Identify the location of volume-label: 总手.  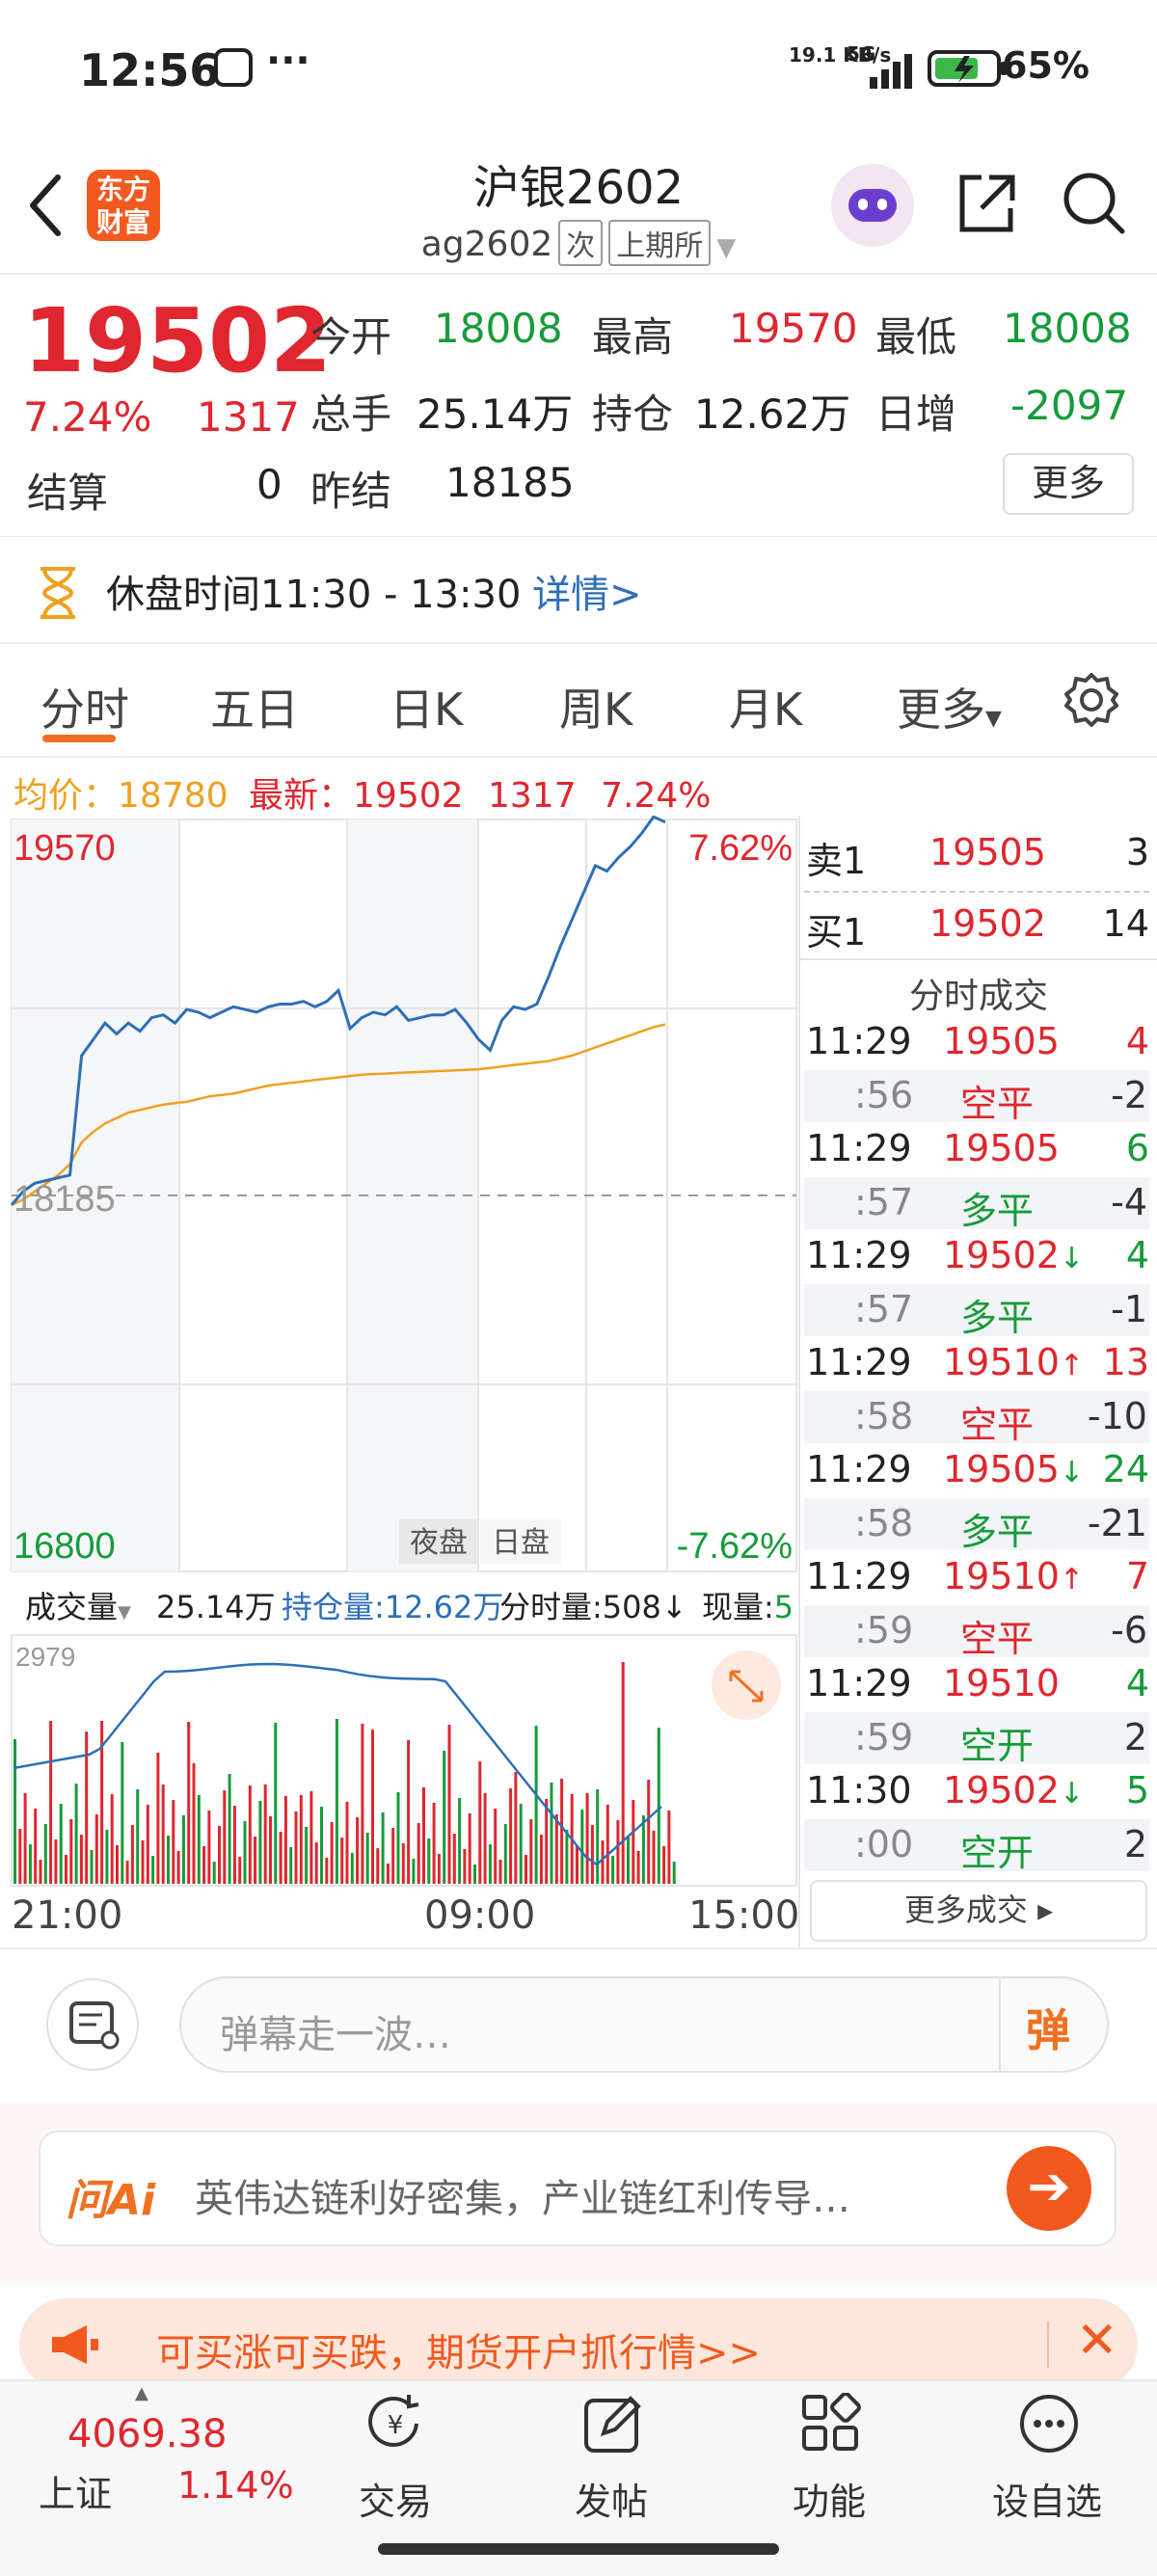
(351, 414).